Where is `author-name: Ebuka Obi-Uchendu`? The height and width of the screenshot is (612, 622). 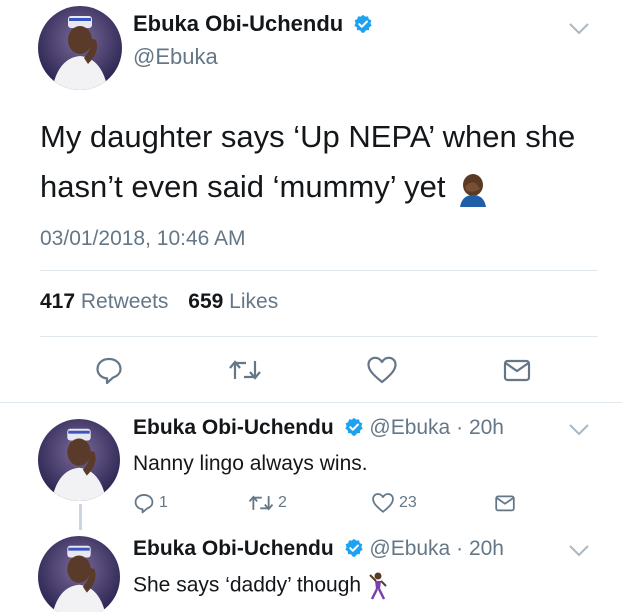
author-name: Ebuka Obi-Uchendu is located at coordinates (253, 24).